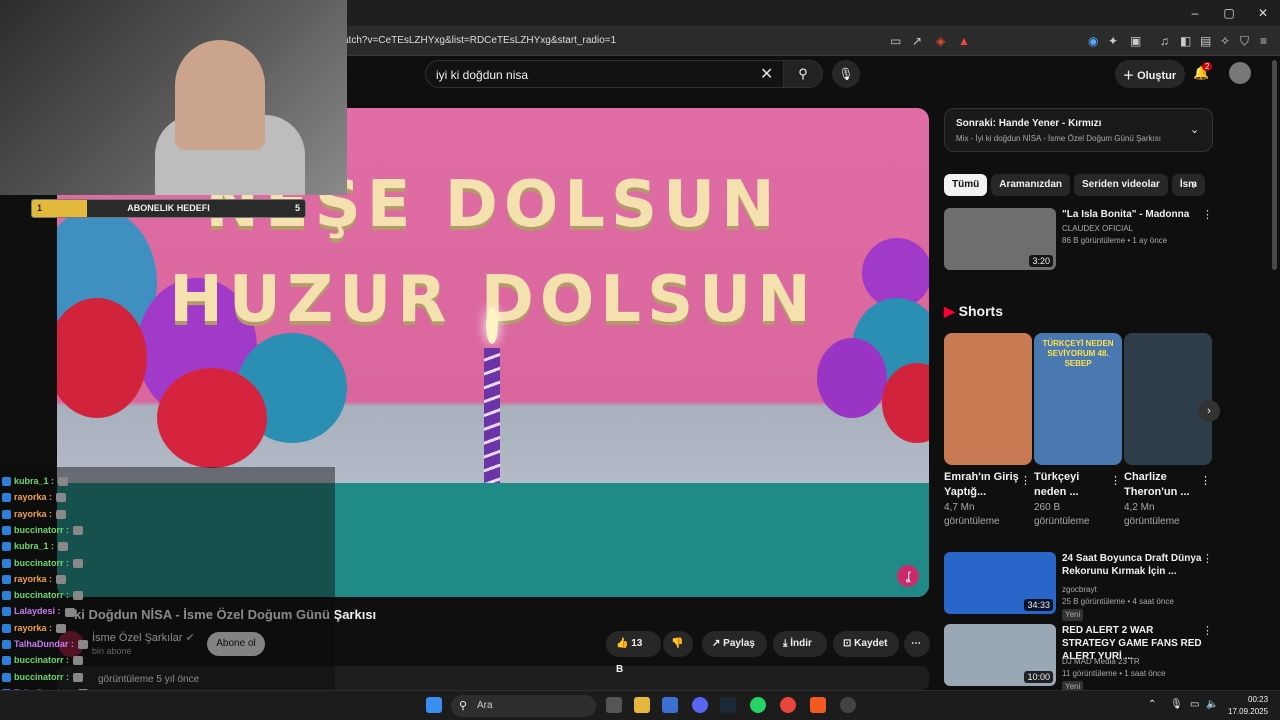 Image resolution: width=1280 pixels, height=720 pixels. I want to click on vpn-icon: ⛉, so click(1244, 41).